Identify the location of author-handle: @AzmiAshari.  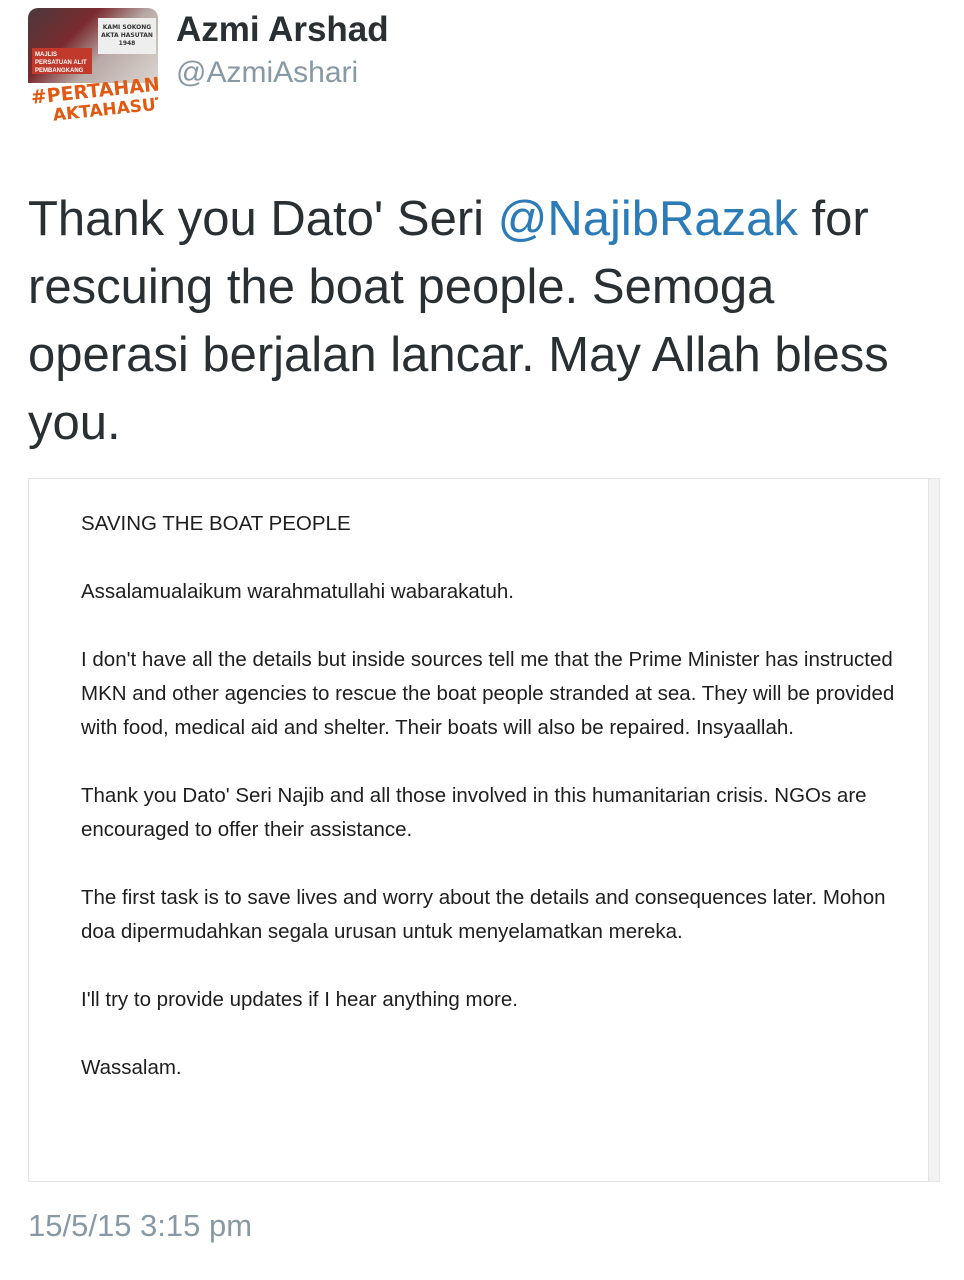
(267, 73).